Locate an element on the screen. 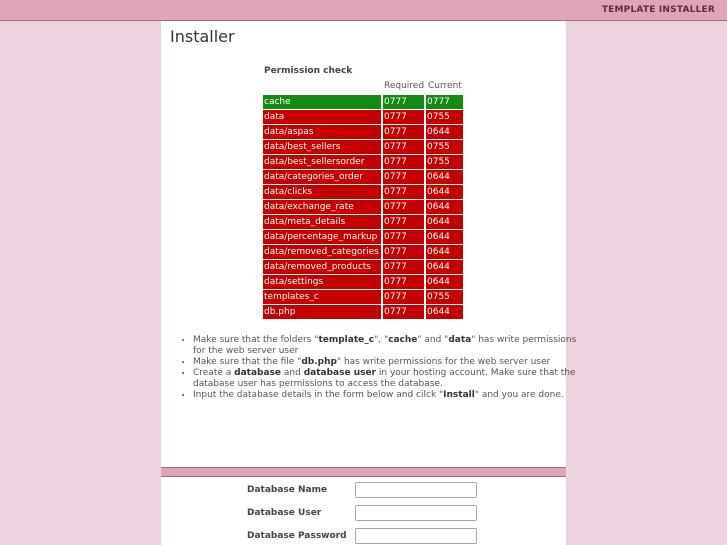 This screenshot has height=545, width=727. permission-row: data/aspas 0777 0644 is located at coordinates (363, 132).